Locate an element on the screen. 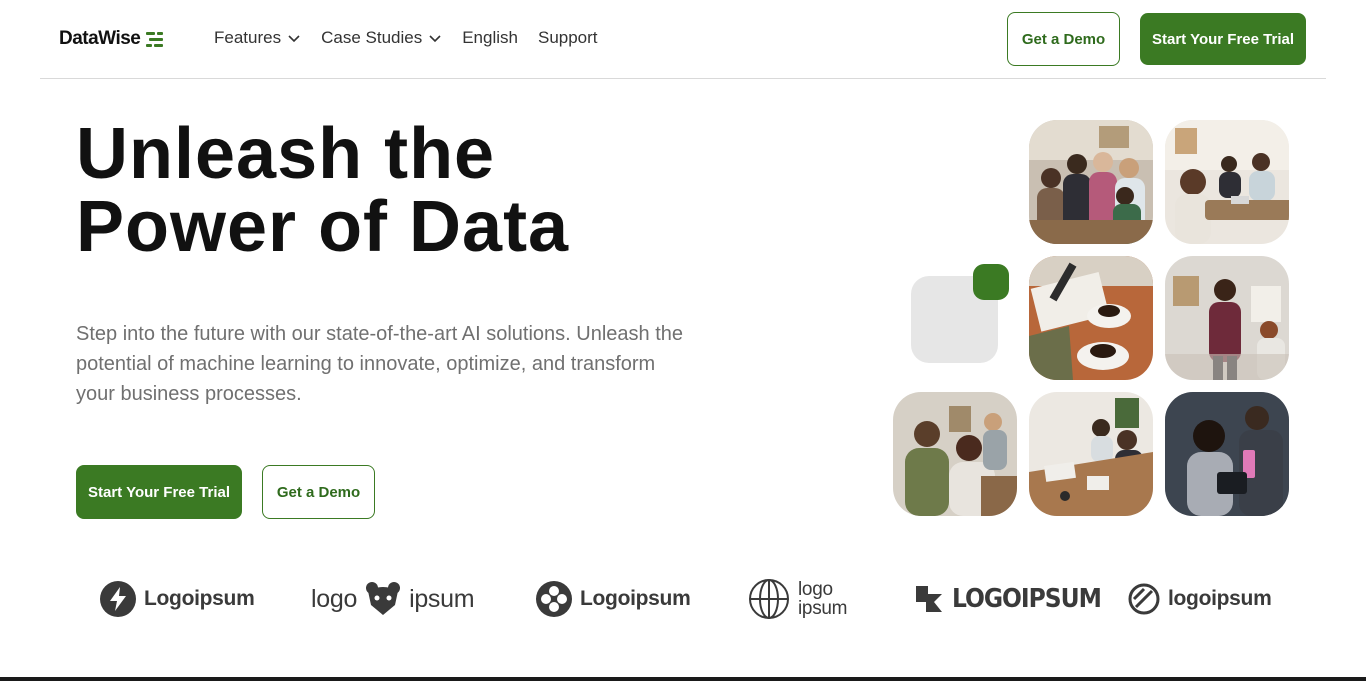 Image resolution: width=1366 pixels, height=681 pixels. laughing-colleagues-photo is located at coordinates (955, 454).